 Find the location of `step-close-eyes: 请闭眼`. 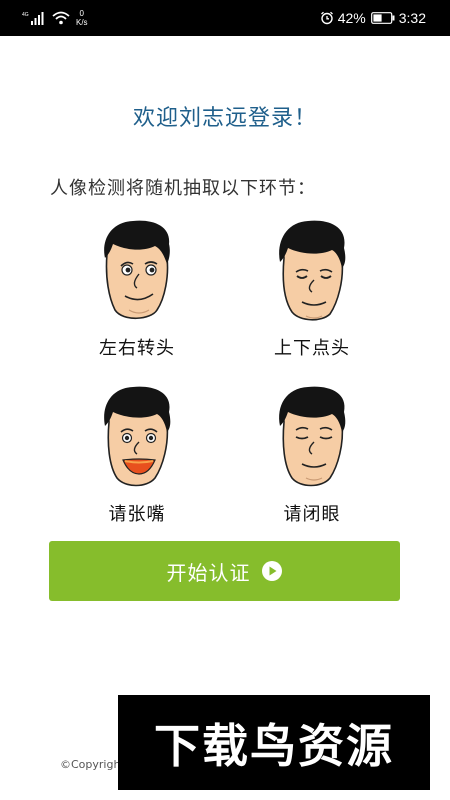

step-close-eyes: 请闭眼 is located at coordinates (312, 455).